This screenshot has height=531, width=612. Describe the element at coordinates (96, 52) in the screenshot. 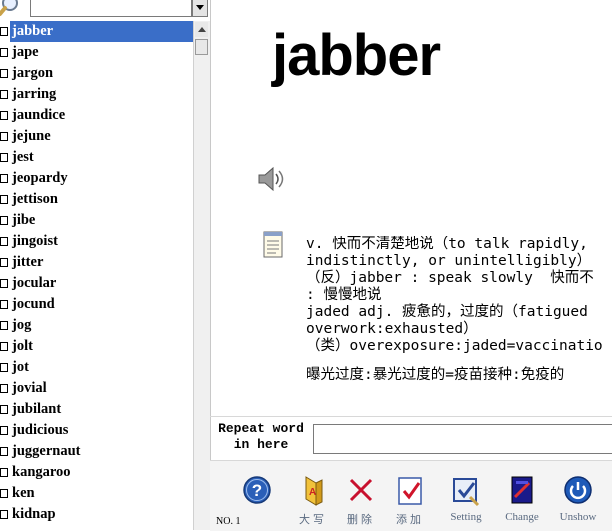

I see `list-item: jape` at that location.